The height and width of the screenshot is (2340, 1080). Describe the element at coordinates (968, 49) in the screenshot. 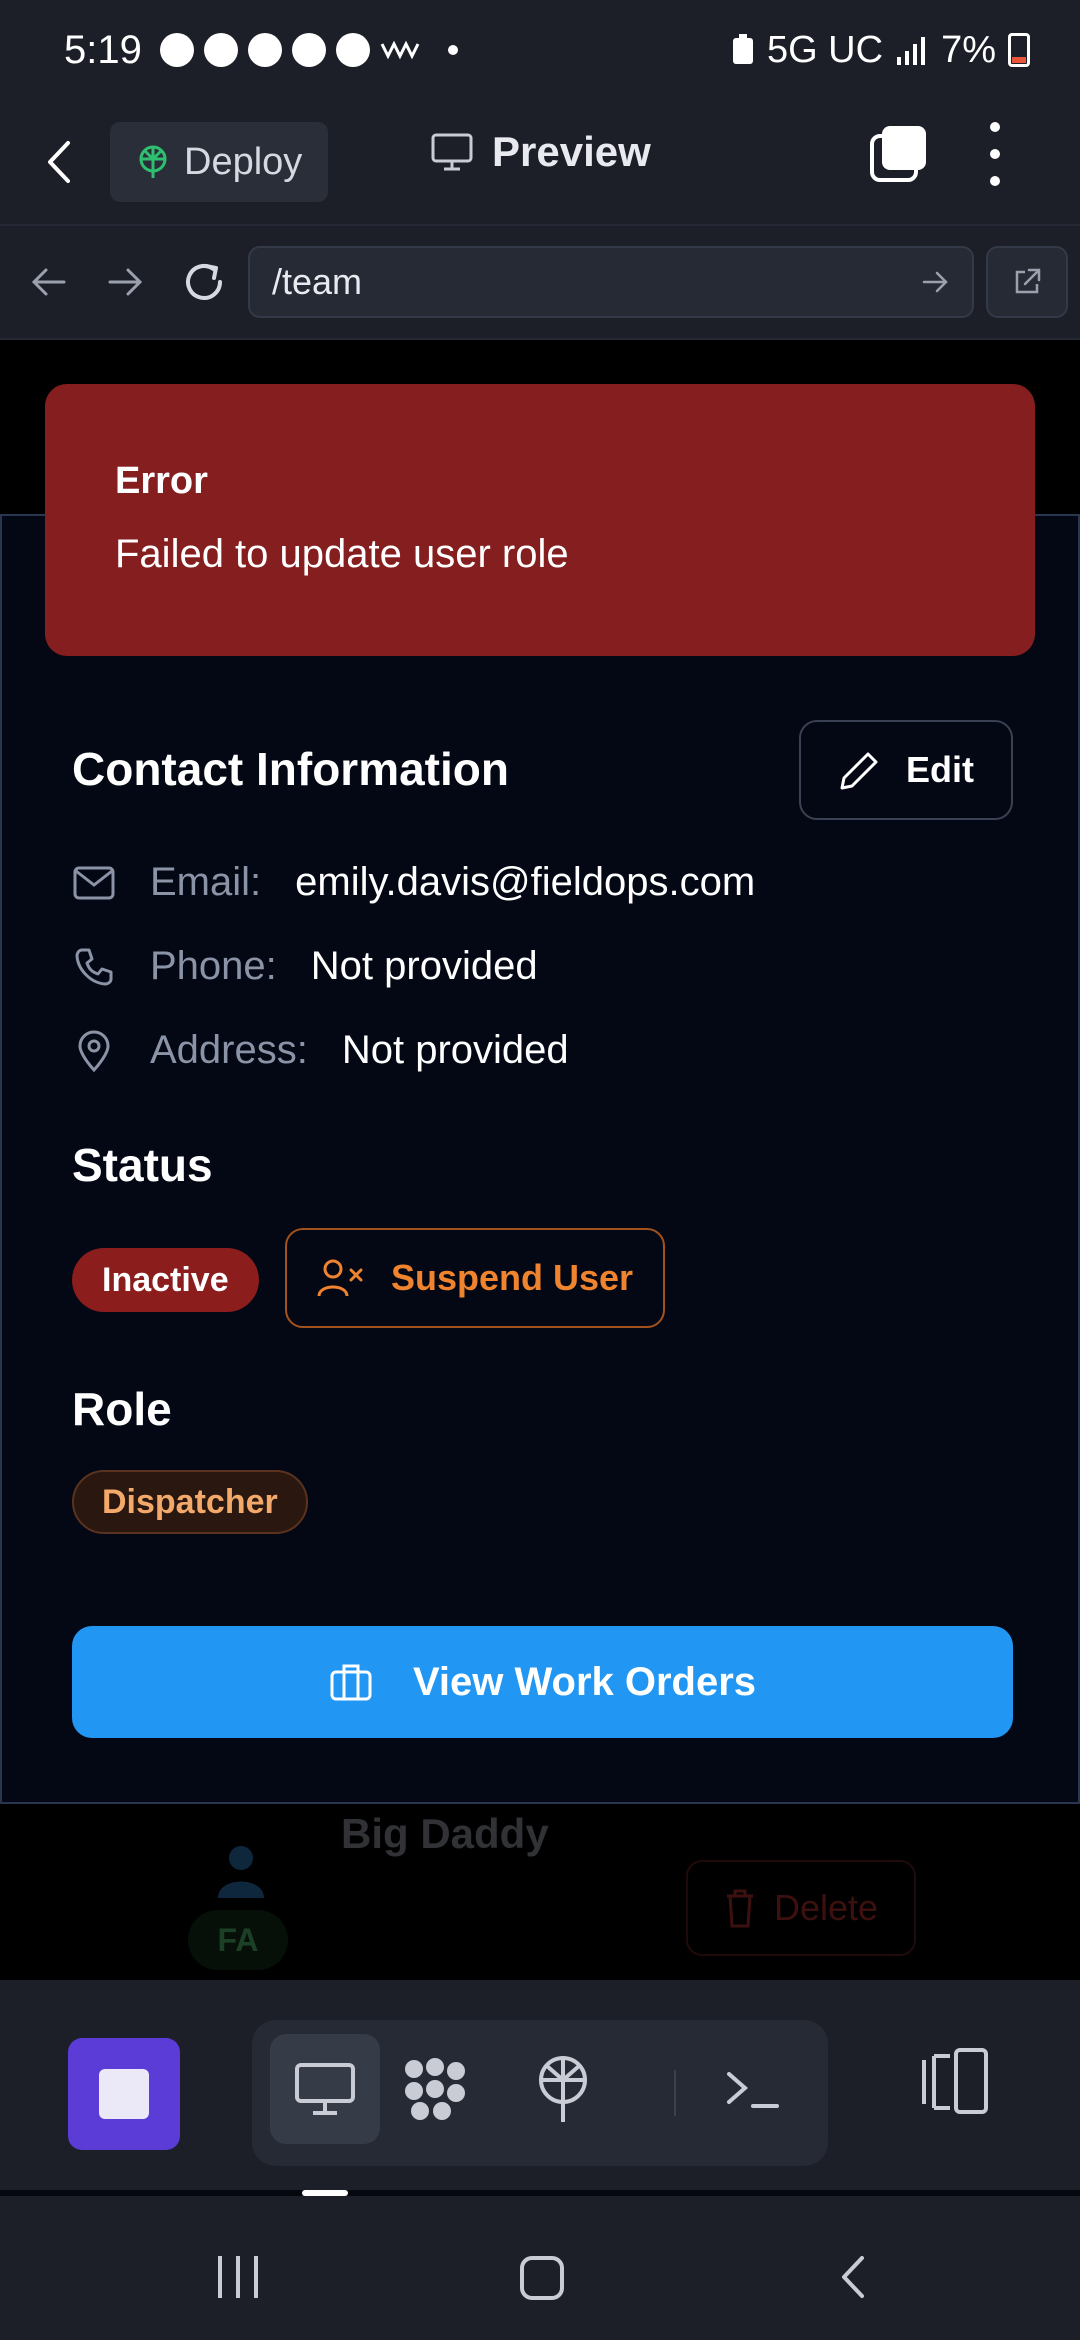

I see `battery-percent: 7%` at that location.